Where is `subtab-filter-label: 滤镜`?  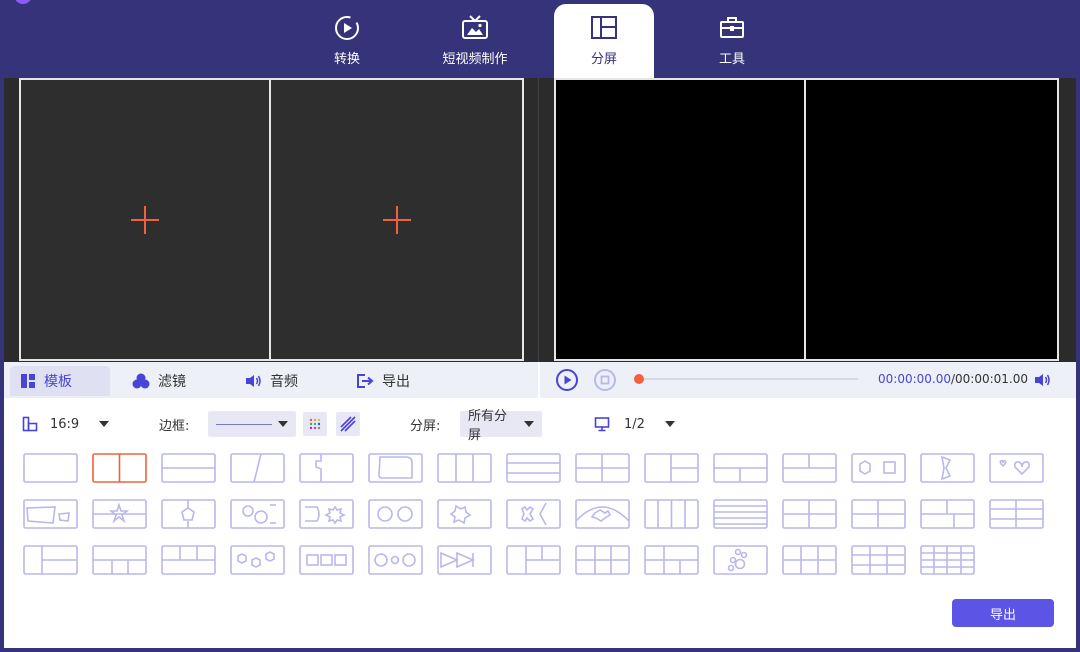
subtab-filter-label: 滤镜 is located at coordinates (172, 382).